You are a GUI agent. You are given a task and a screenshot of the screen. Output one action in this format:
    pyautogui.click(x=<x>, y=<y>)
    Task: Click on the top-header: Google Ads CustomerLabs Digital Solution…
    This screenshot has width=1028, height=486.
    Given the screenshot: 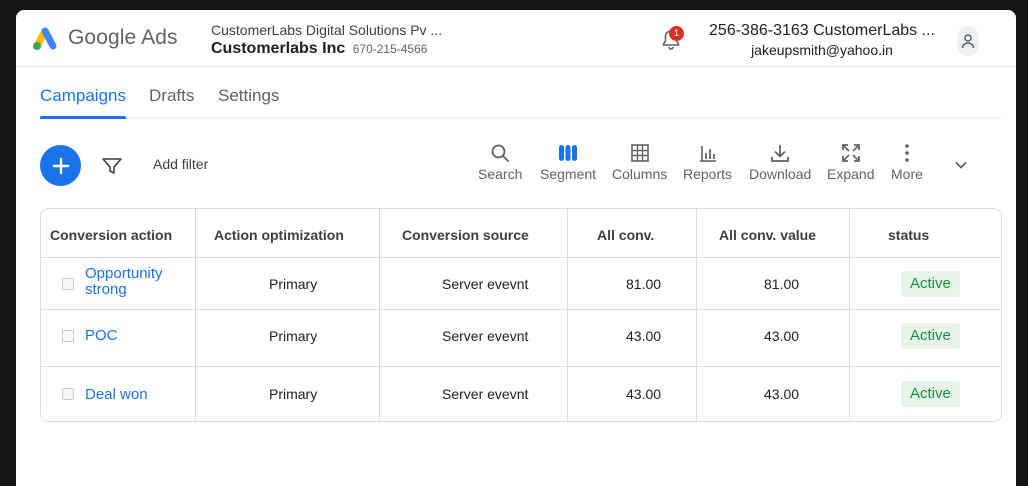 What is the action you would take?
    pyautogui.click(x=516, y=38)
    